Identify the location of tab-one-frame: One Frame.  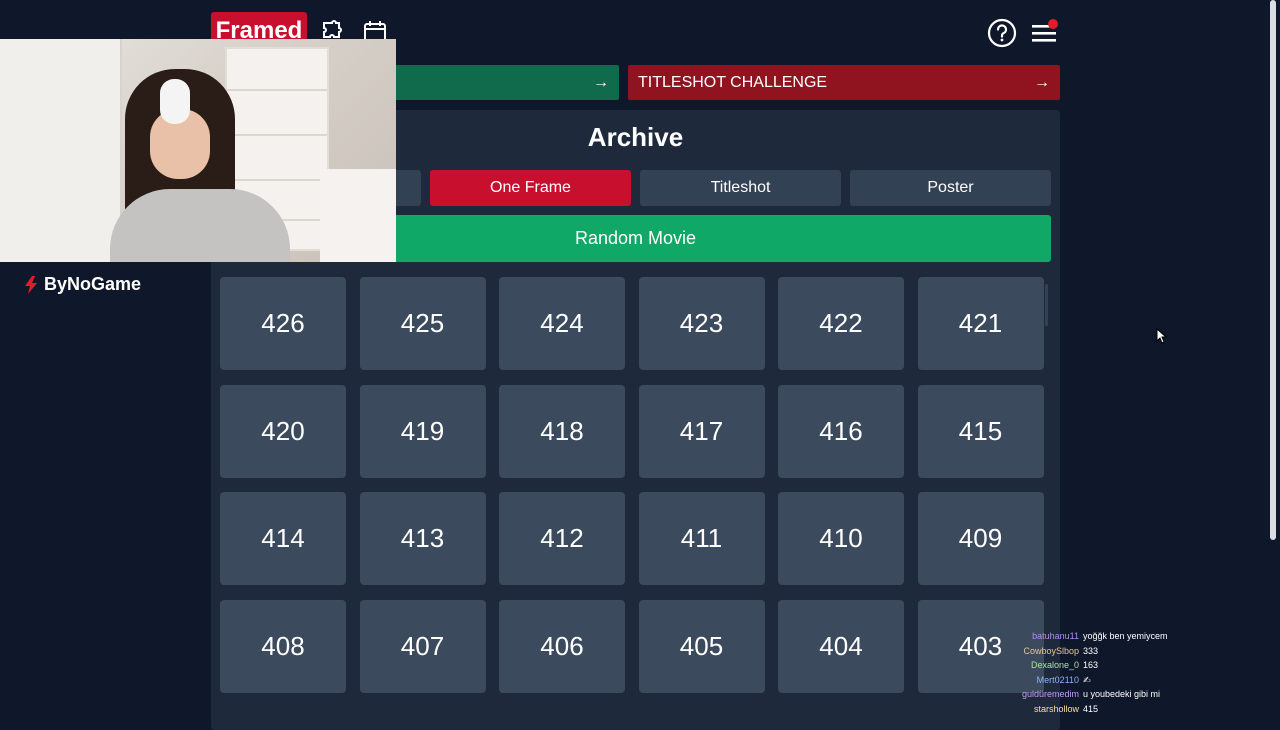
(530, 188).